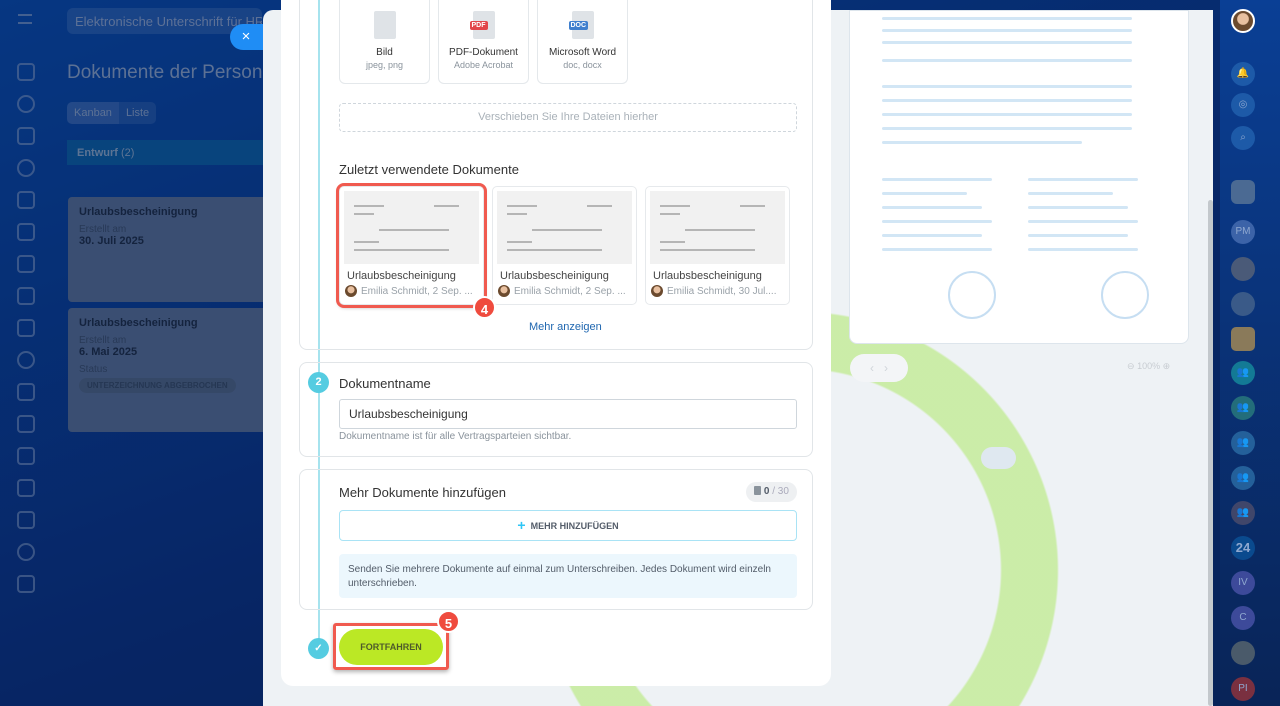 The image size is (1280, 706). What do you see at coordinates (1019, 177) in the screenshot?
I see `document-preview` at bounding box center [1019, 177].